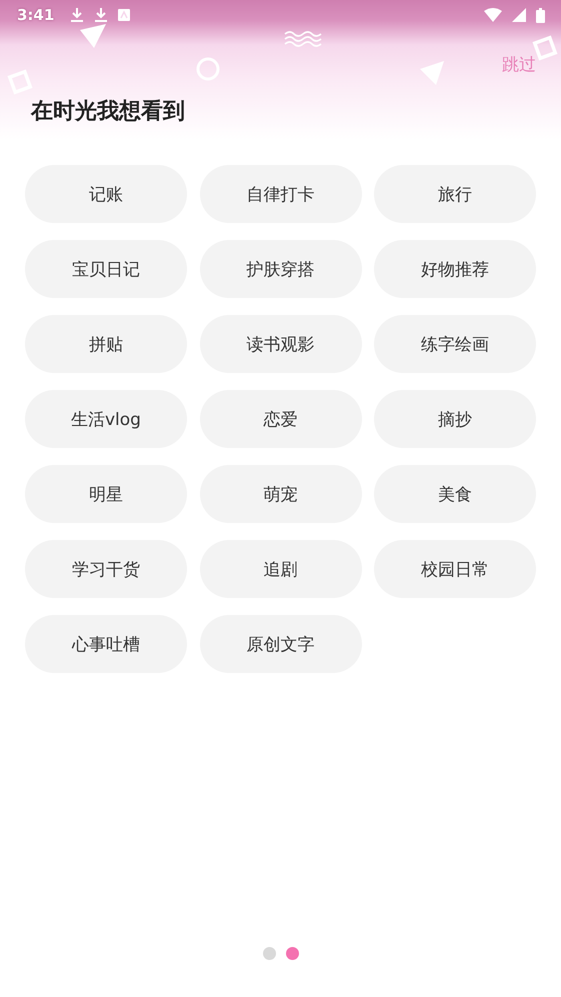 The height and width of the screenshot is (997, 561). Describe the element at coordinates (281, 644) in the screenshot. I see `tag-chip: 原创文字` at that location.